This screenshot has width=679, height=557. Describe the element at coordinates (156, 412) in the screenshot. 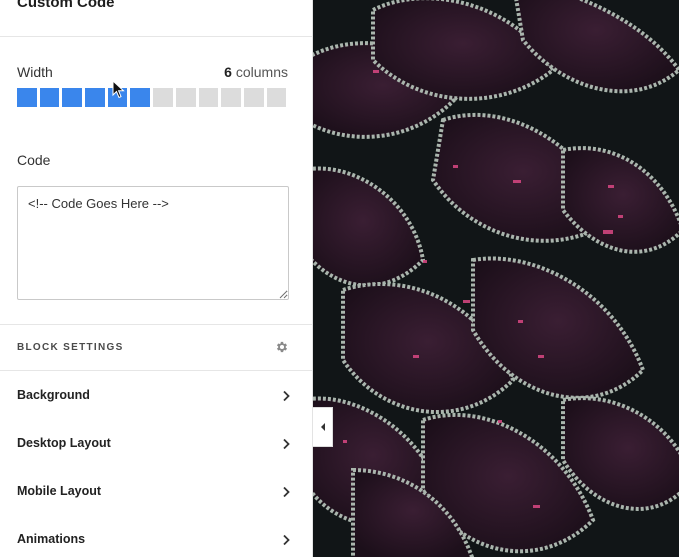

I see `settings-item-background: Background` at that location.